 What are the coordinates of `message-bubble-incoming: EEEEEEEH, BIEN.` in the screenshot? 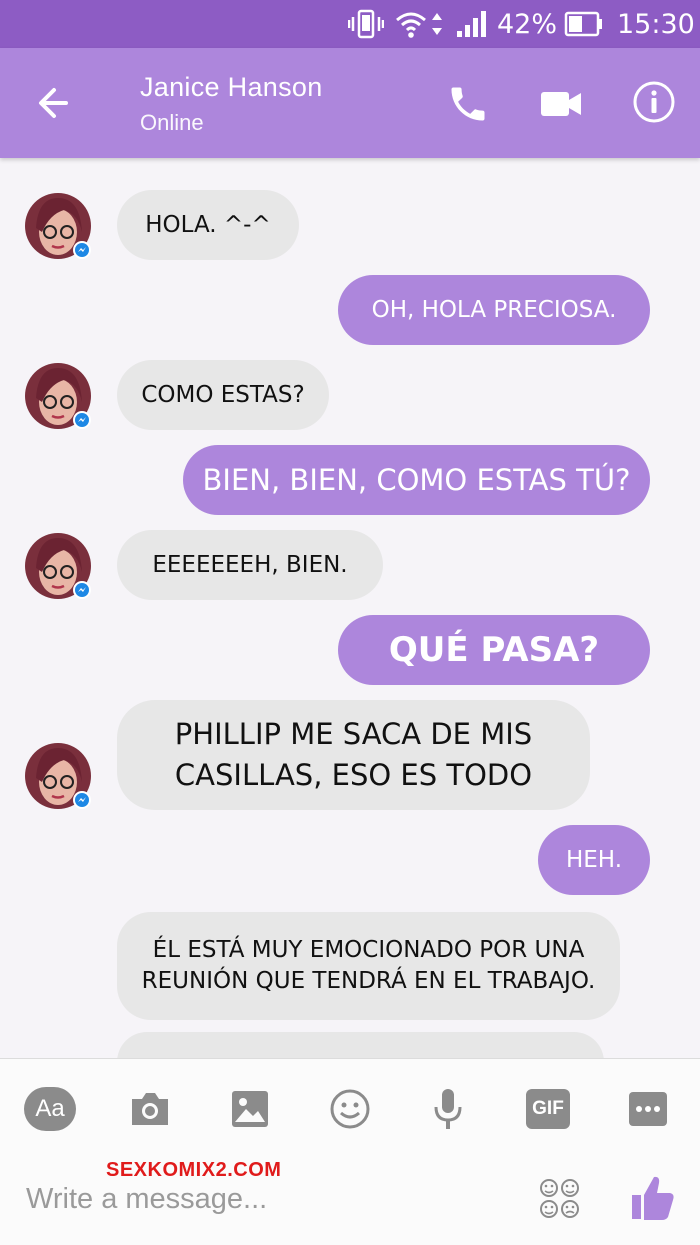 It's located at (250, 565).